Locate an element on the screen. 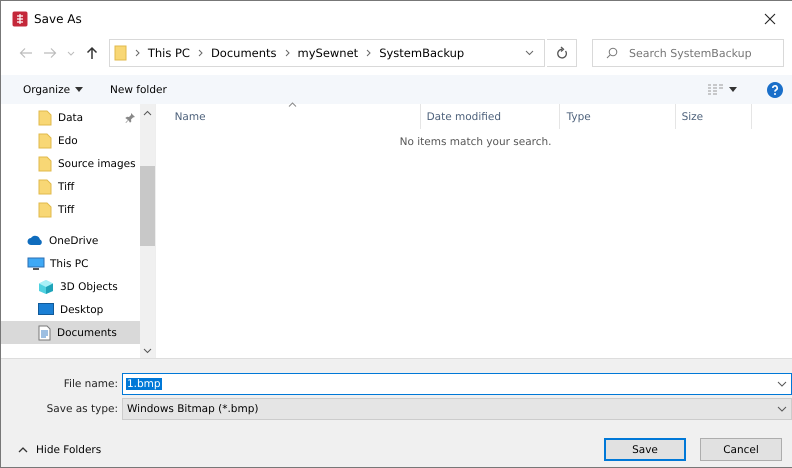 This screenshot has width=792, height=468. column-header: Type is located at coordinates (618, 116).